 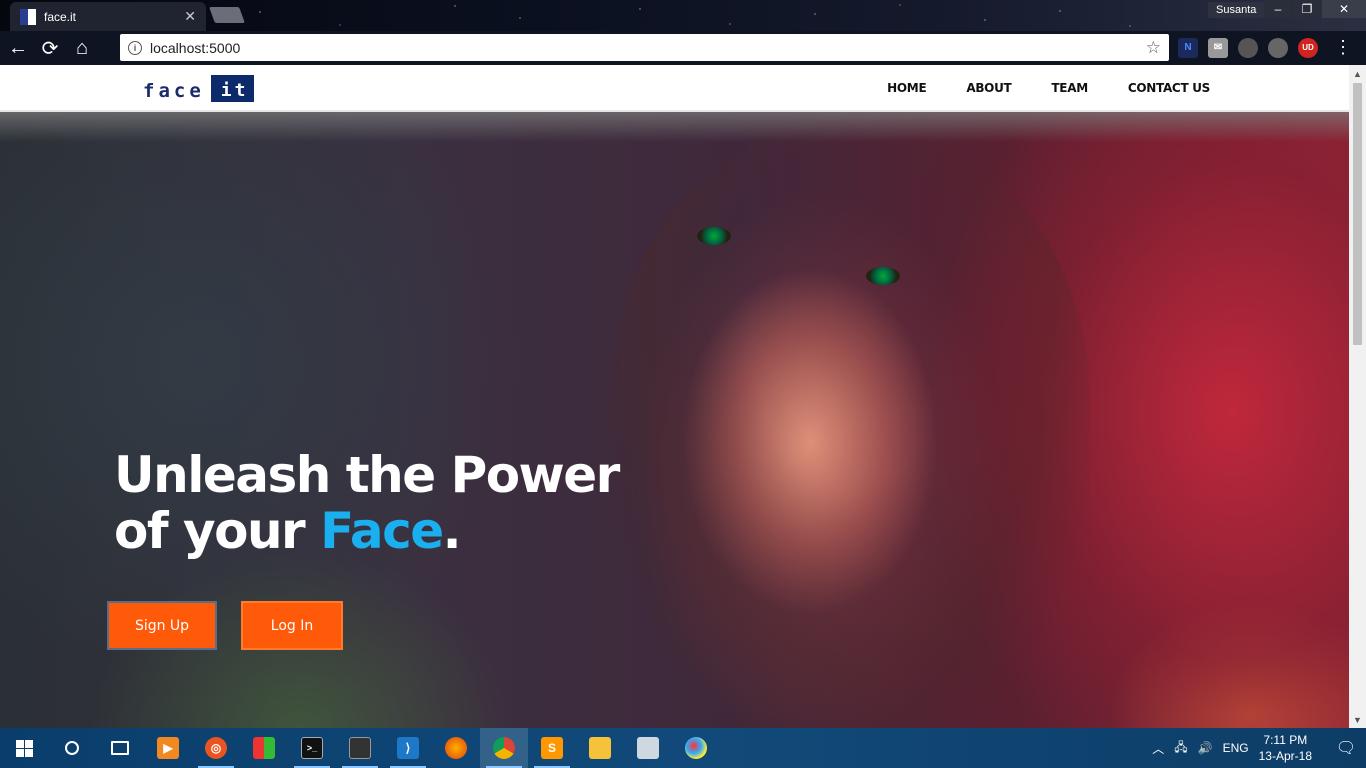 I want to click on portrait-right-eye, so click(x=883, y=276).